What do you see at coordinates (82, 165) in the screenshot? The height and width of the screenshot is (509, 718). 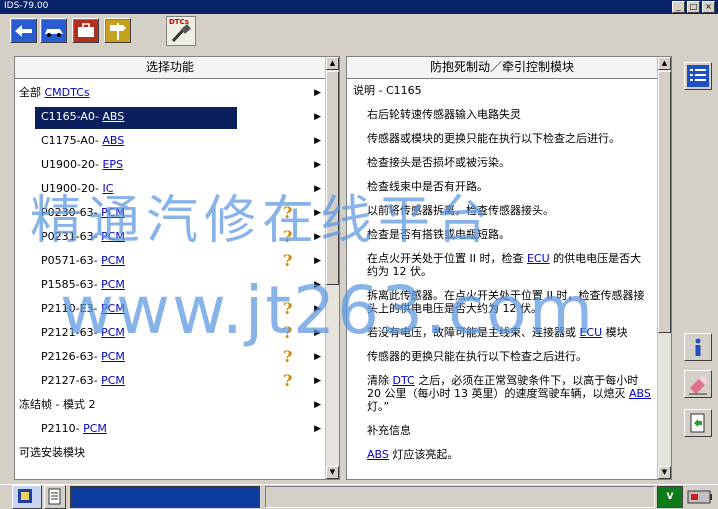 I see `function-item-label: U1900-20- EPS` at bounding box center [82, 165].